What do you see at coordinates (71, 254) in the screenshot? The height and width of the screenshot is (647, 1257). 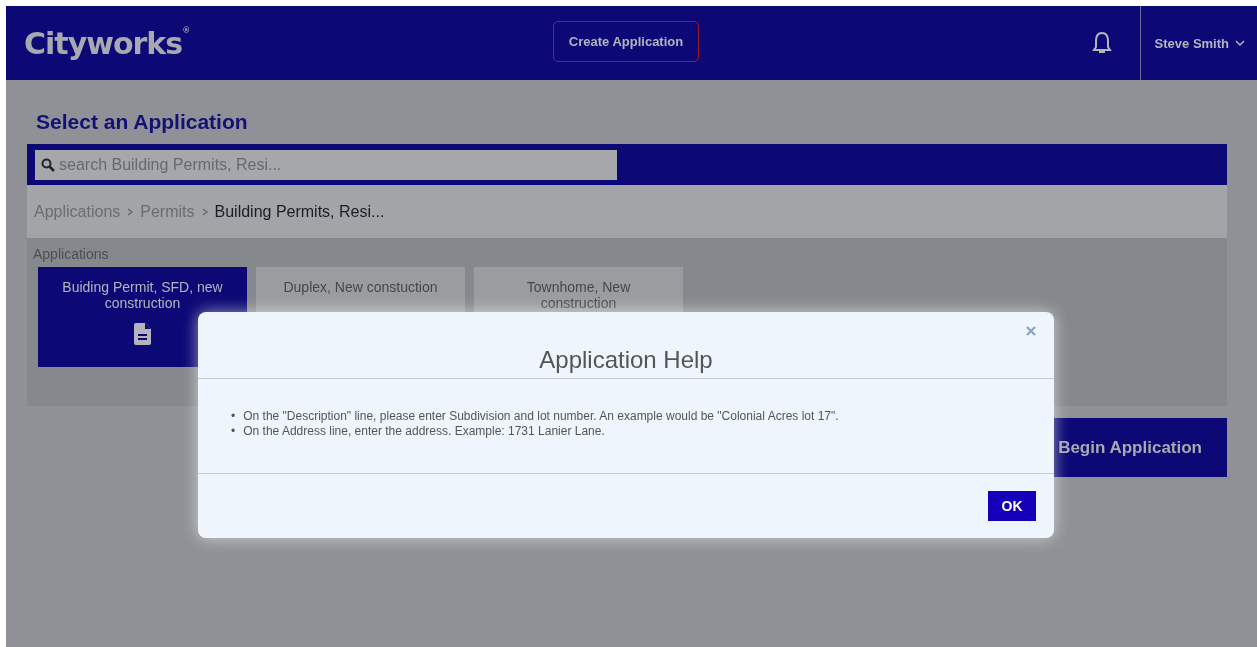 I see `section-label: Applications` at bounding box center [71, 254].